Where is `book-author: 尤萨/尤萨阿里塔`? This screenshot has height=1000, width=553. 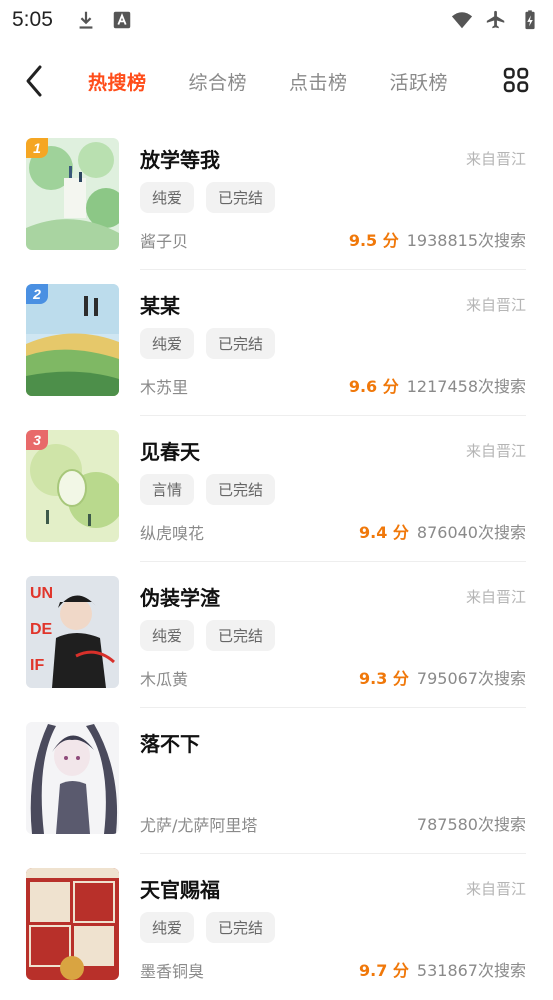 book-author: 尤萨/尤萨阿里塔 is located at coordinates (198, 824).